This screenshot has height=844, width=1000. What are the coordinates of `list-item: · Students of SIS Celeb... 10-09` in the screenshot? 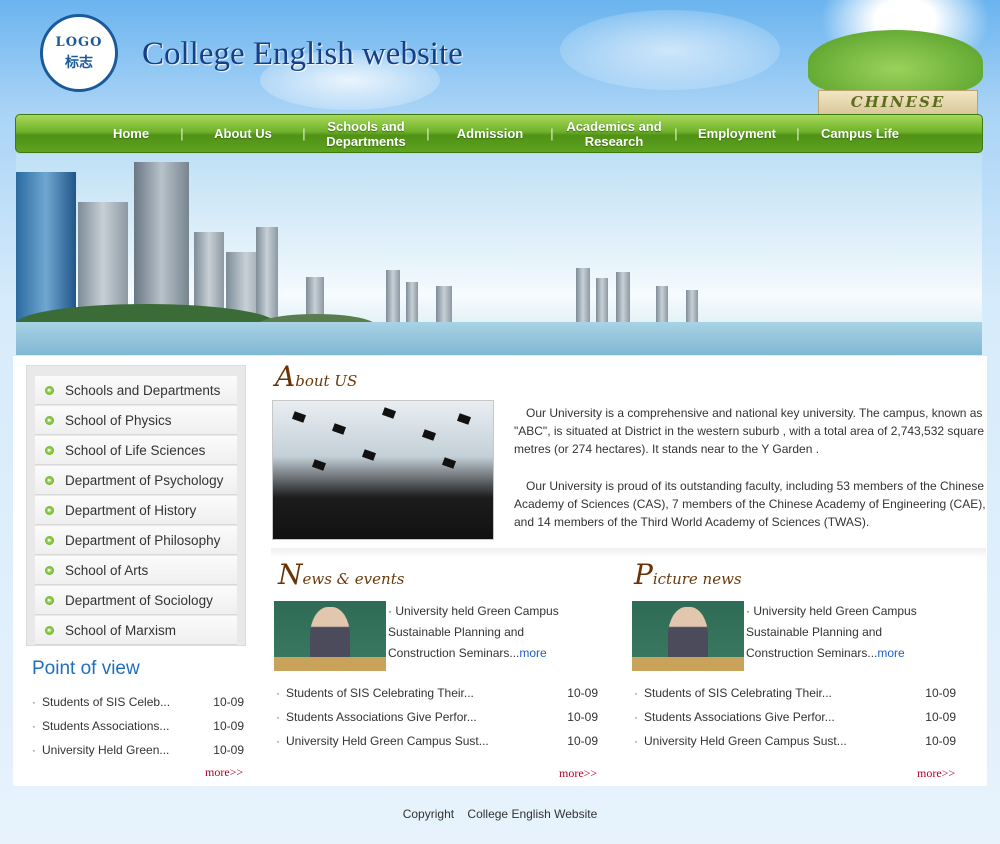 It's located at (138, 702).